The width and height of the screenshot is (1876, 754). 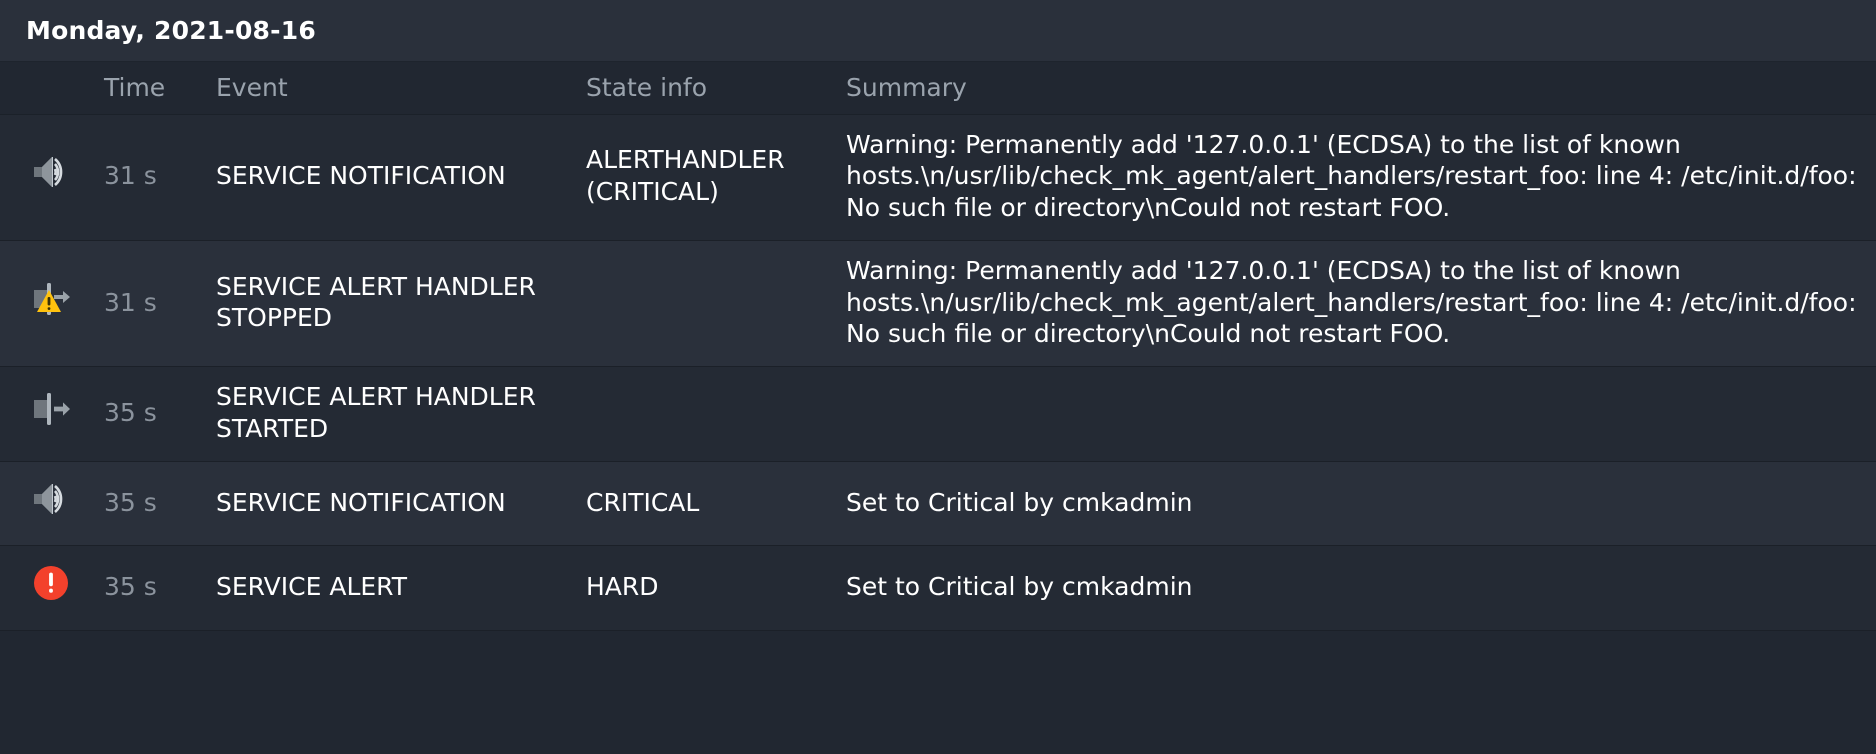 I want to click on row-event: SERVICE ALERT, so click(x=393, y=588).